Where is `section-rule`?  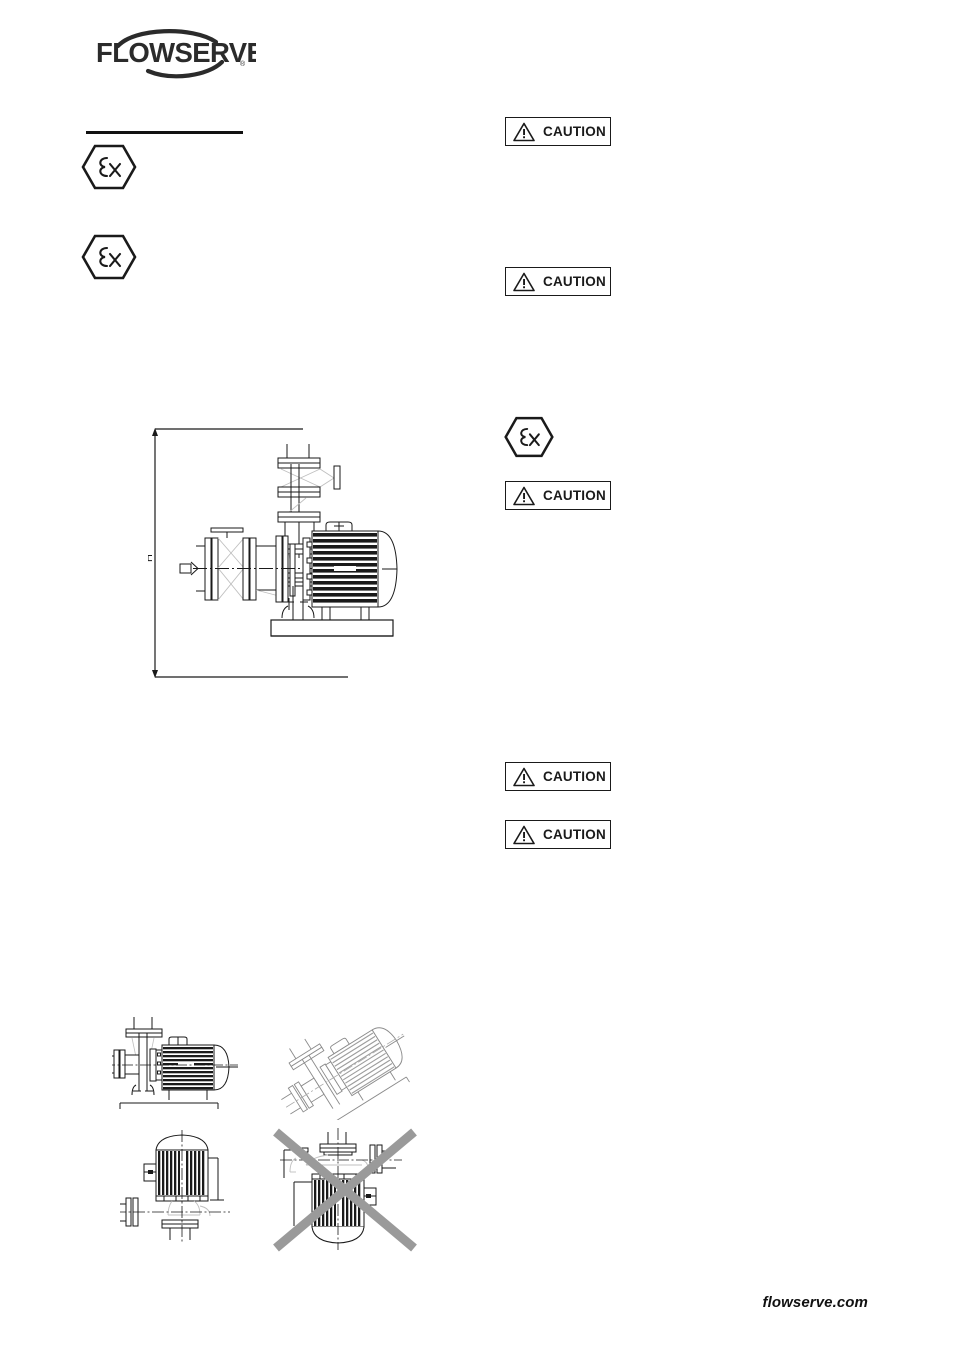 section-rule is located at coordinates (164, 132).